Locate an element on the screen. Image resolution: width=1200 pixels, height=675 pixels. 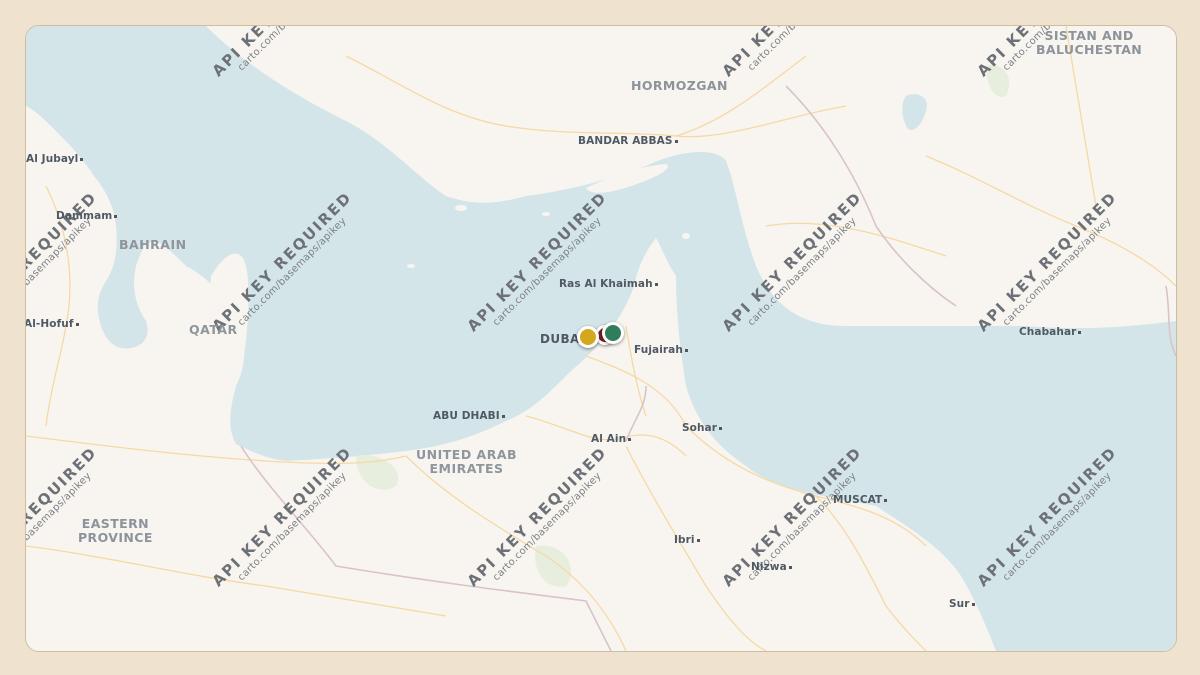
city-name: Al Ain is located at coordinates (609, 439).